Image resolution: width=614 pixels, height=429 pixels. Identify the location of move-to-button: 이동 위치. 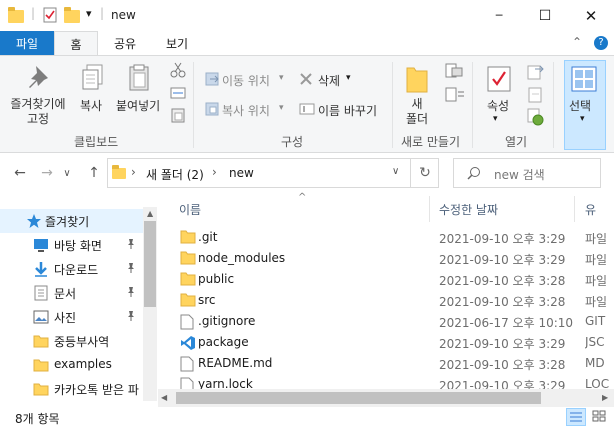
(246, 80).